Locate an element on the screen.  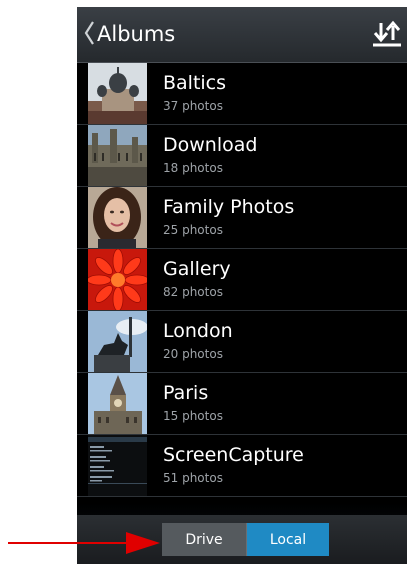
clock-tower-photo is located at coordinates (117, 403).